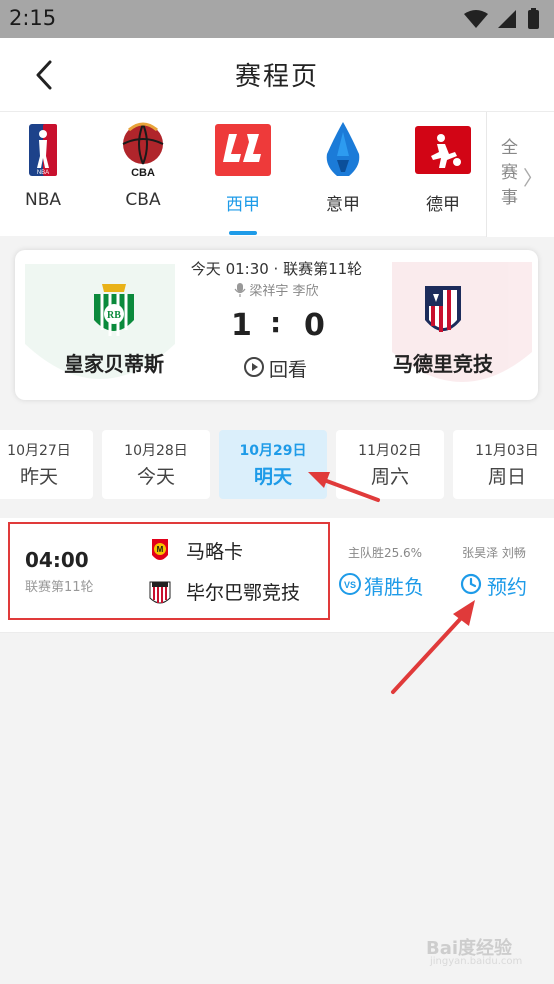 This screenshot has width=554, height=984. I want to click on battery-icon, so click(533, 19).